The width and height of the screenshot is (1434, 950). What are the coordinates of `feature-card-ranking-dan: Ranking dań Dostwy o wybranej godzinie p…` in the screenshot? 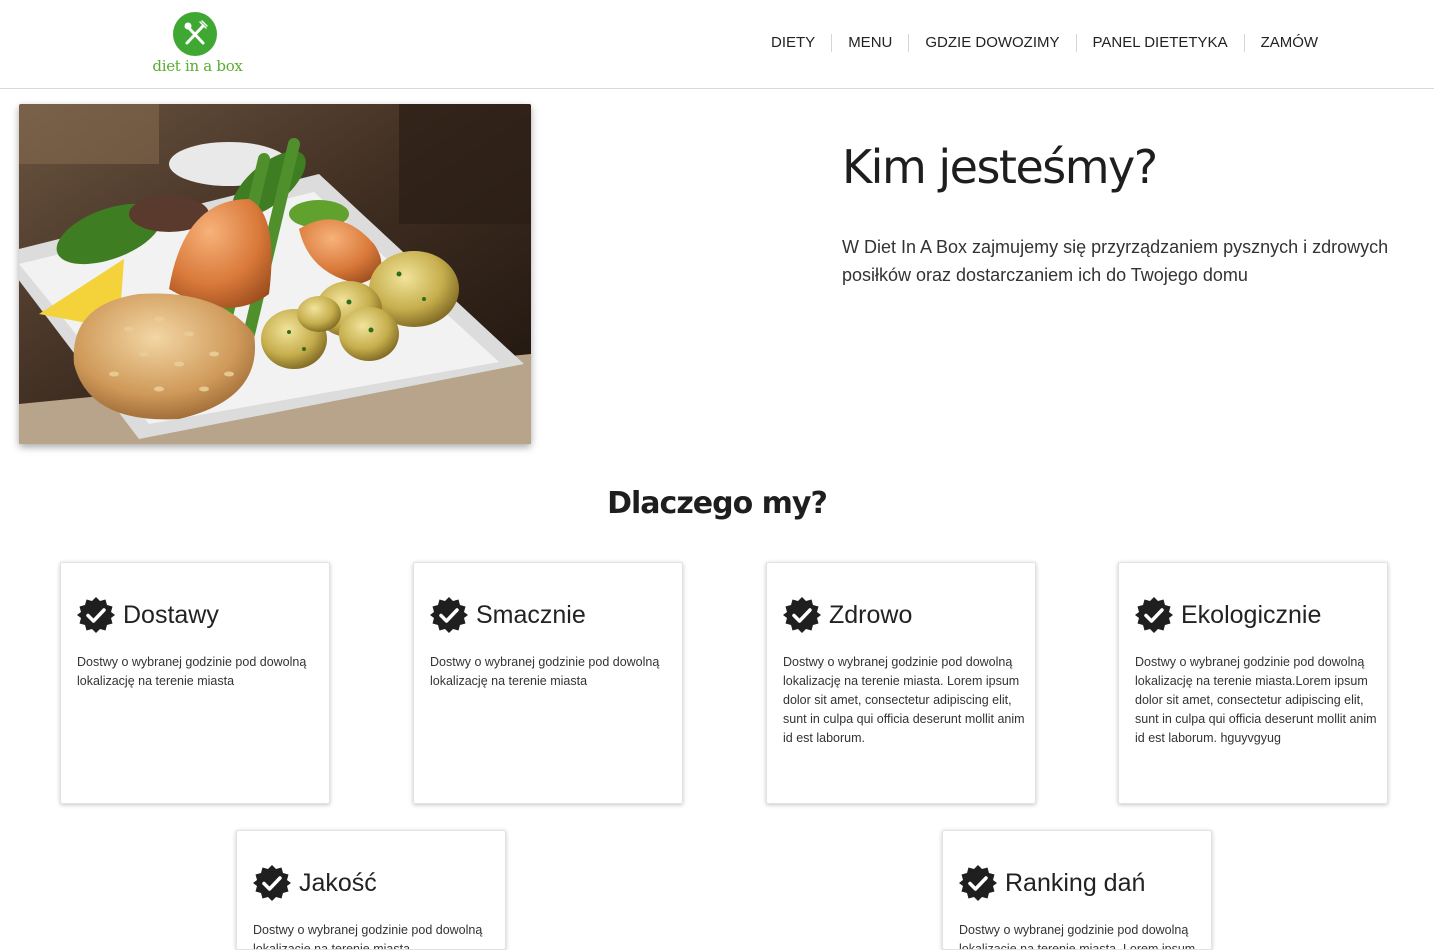 It's located at (1077, 890).